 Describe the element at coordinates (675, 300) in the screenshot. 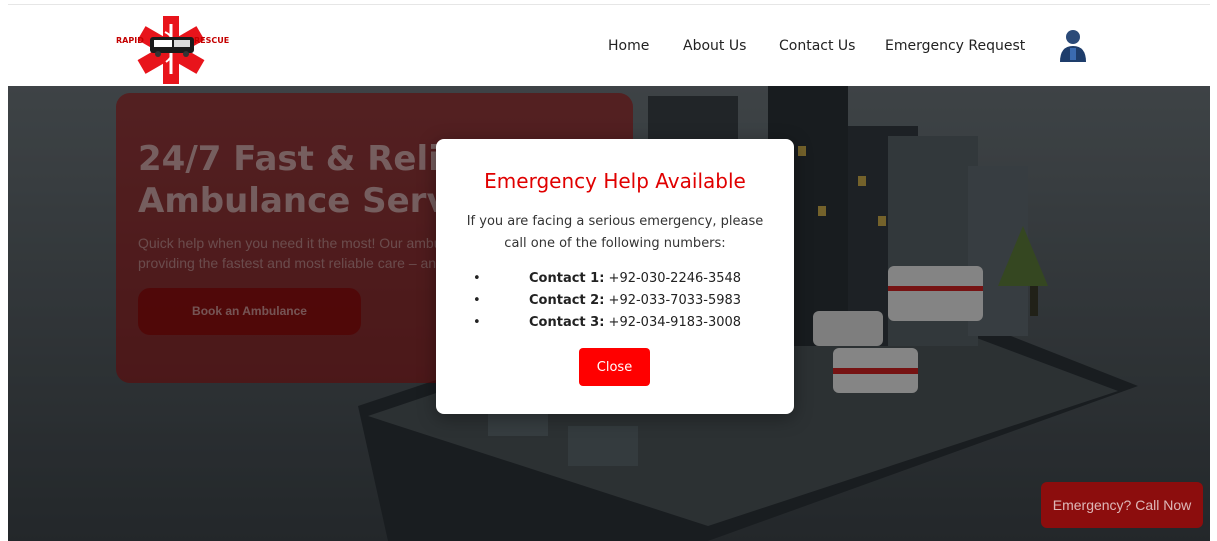

I see `contact-number: +92-033-7033-5983` at that location.